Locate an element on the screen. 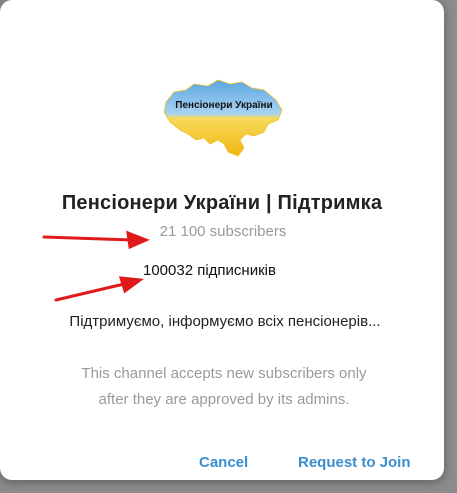 The height and width of the screenshot is (493, 457). channel-logo: Пенсіонери України is located at coordinates (223, 117).